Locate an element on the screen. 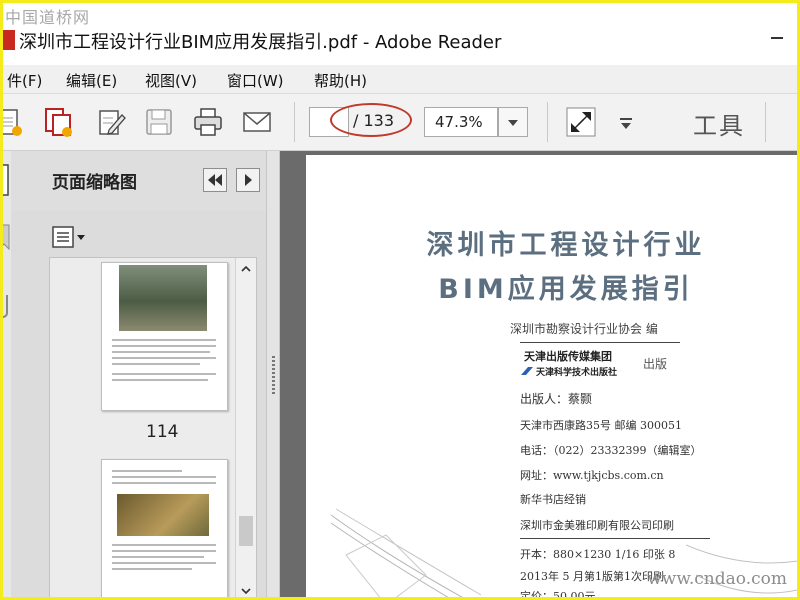 This screenshot has width=800, height=600. menu-window: 窗口(W) is located at coordinates (255, 80).